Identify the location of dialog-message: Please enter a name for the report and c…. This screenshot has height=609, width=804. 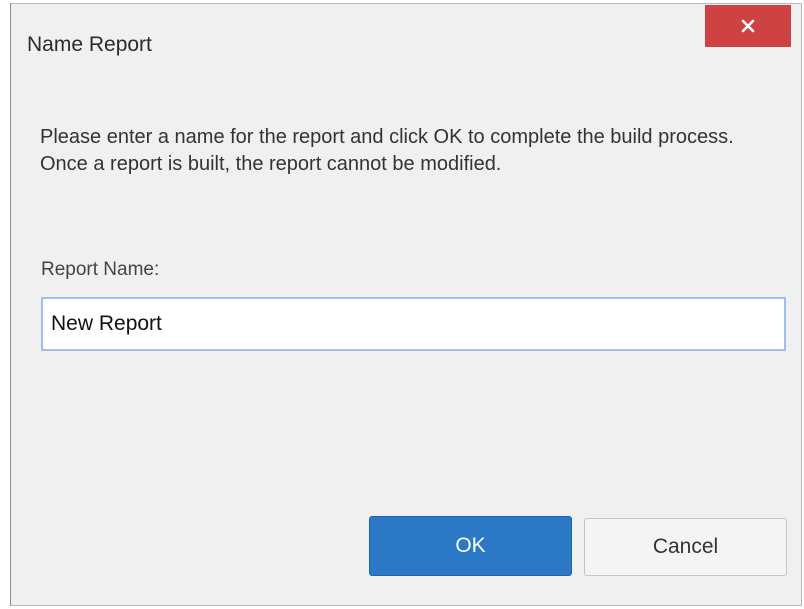
(387, 150).